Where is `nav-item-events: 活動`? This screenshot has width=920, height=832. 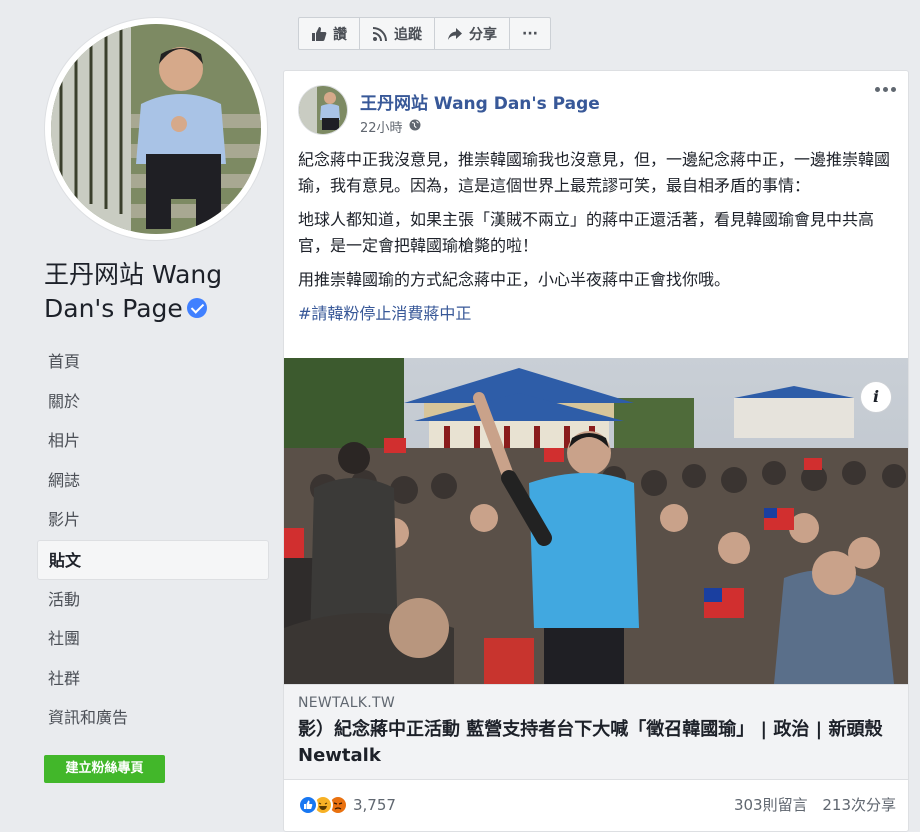 nav-item-events: 活動 is located at coordinates (153, 600).